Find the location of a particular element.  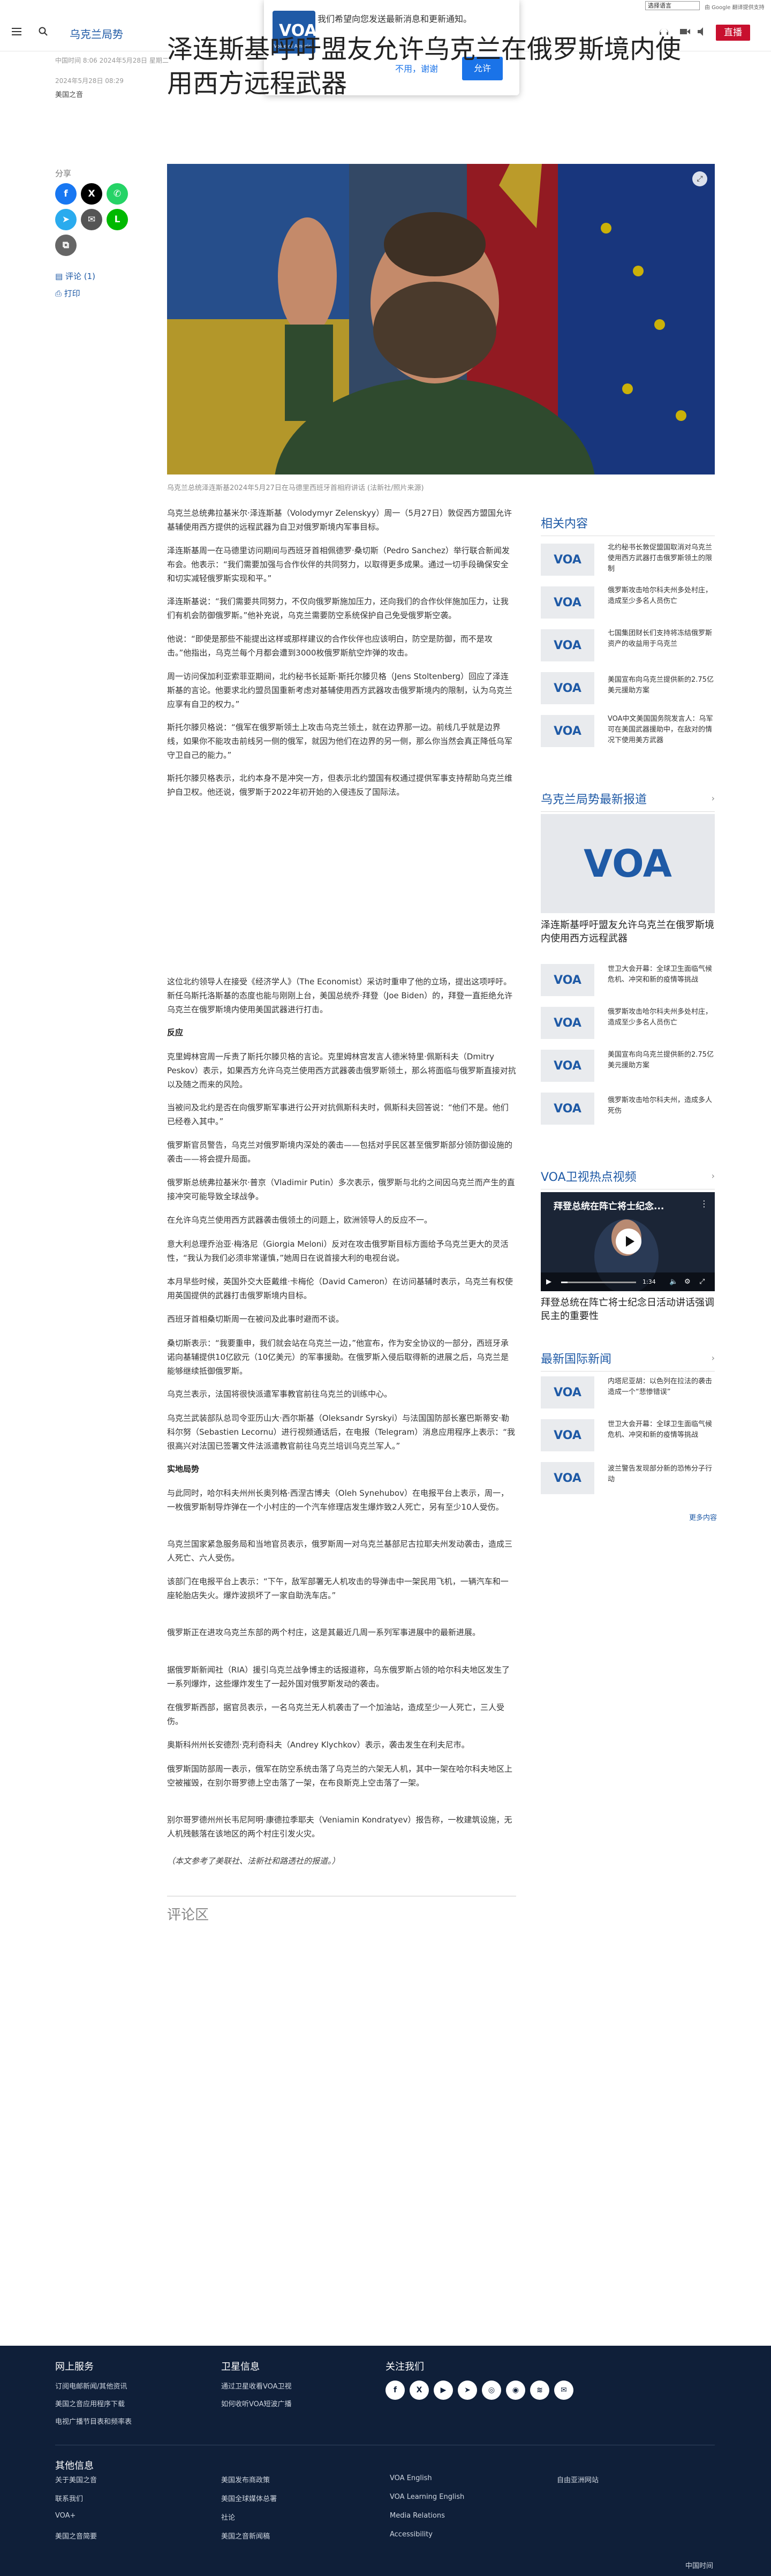

intl-link: 内塔尼亚胡：以色列在拉法的袭击造成一个“悲惨错误” is located at coordinates (661, 1387).